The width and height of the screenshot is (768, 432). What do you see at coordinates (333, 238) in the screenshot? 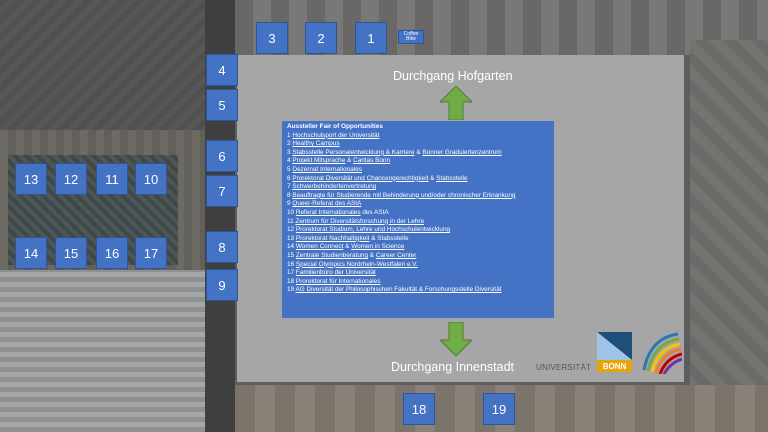
I see `exhibitor-link: Prorektorat Nachhaltigkeit` at bounding box center [333, 238].